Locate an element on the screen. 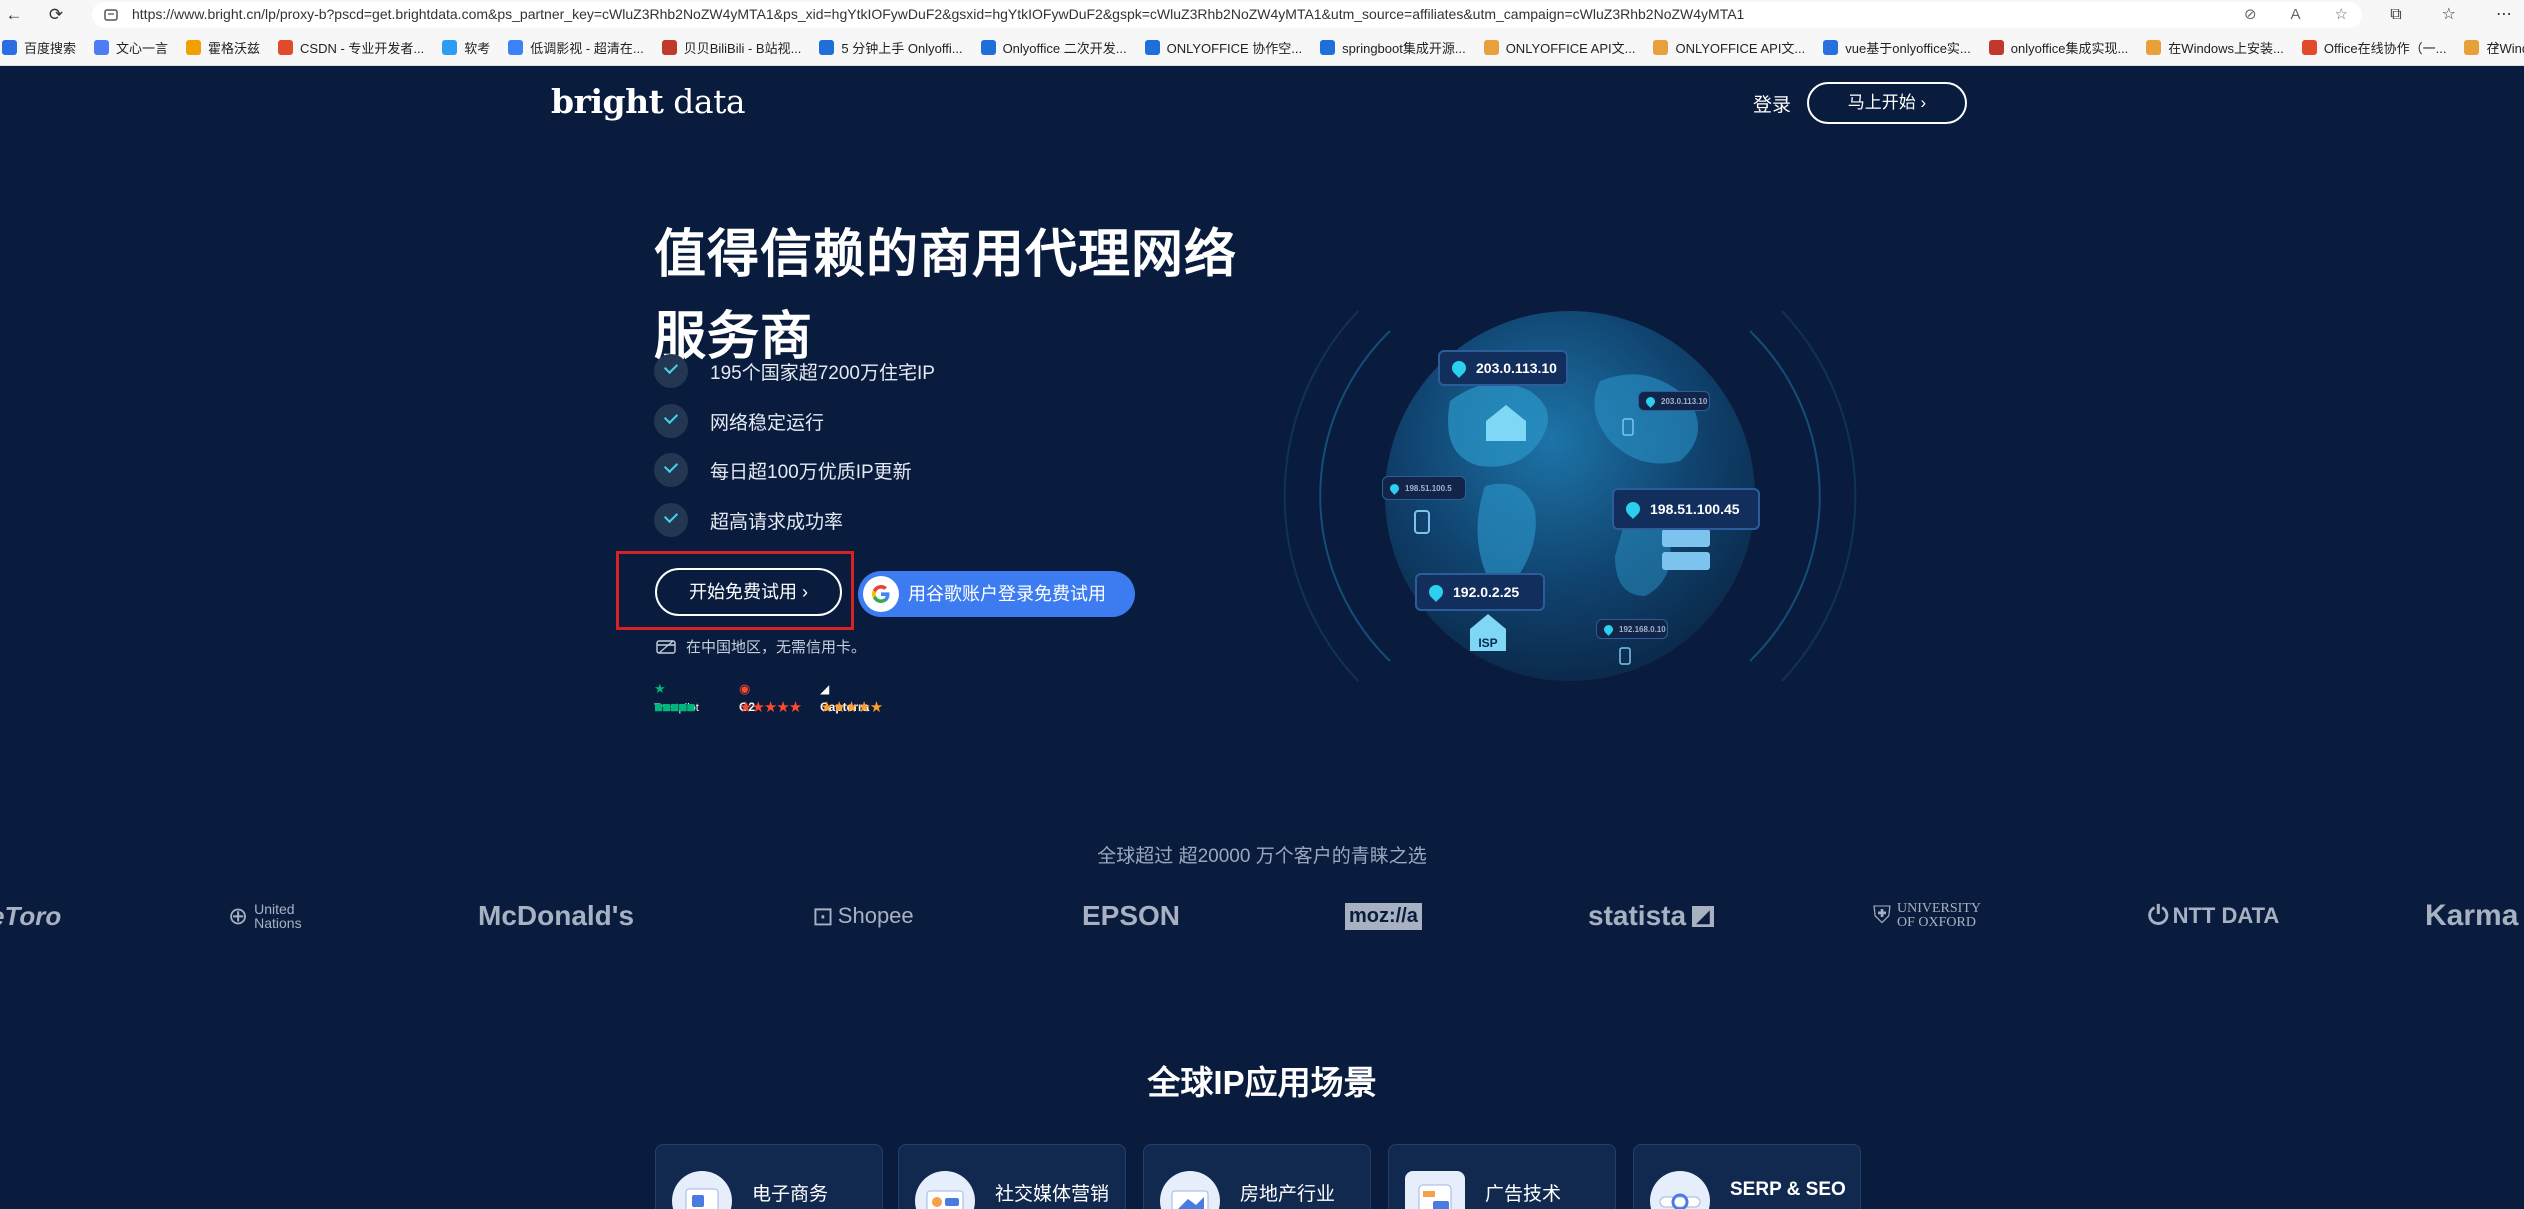 This screenshot has height=1209, width=2524. more-menu-icon: ⋯ is located at coordinates (2504, 15).